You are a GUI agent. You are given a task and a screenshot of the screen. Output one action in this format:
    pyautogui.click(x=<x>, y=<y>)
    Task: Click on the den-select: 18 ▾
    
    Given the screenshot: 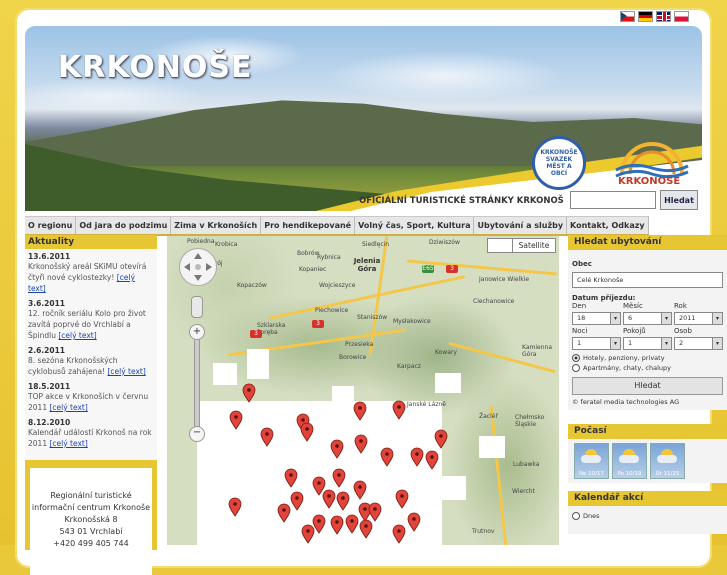 What is the action you would take?
    pyautogui.click(x=596, y=318)
    